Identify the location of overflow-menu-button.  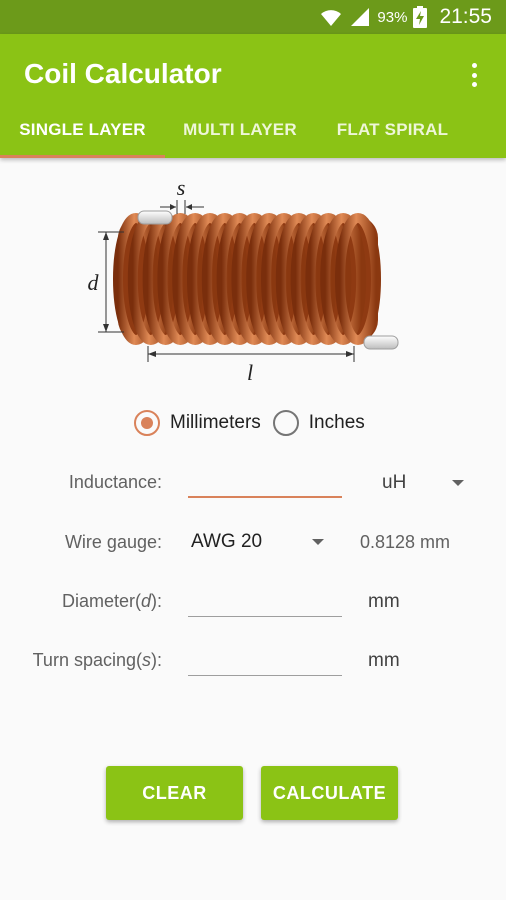
(474, 75).